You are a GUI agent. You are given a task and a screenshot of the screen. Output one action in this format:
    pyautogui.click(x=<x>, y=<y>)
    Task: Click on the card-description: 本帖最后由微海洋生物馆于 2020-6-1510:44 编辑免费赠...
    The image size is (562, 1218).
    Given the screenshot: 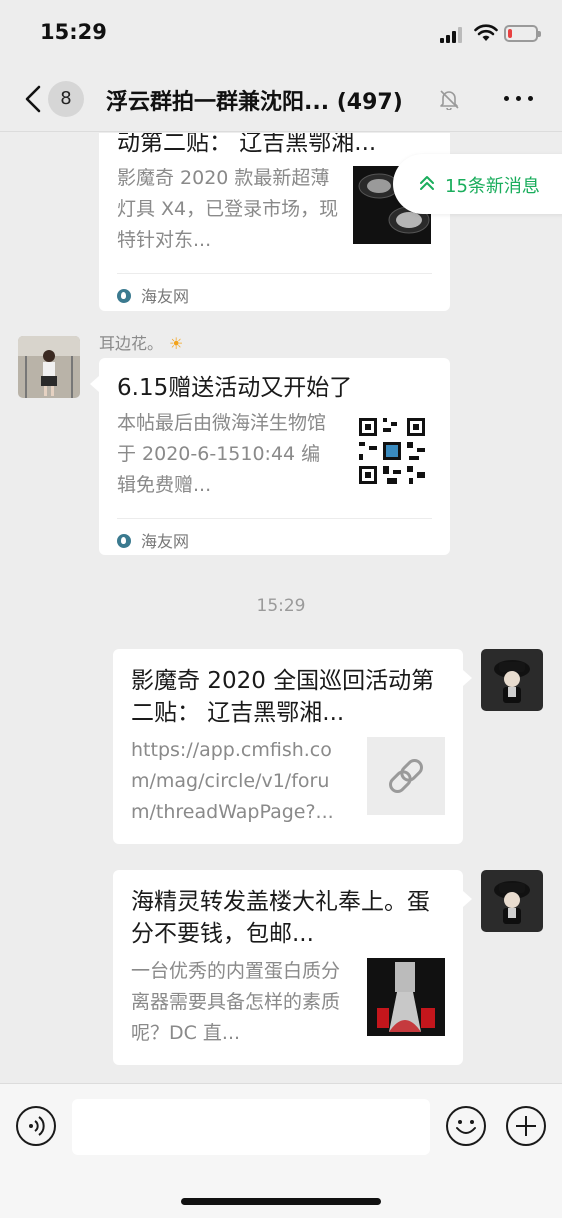 What is the action you would take?
    pyautogui.click(x=222, y=454)
    